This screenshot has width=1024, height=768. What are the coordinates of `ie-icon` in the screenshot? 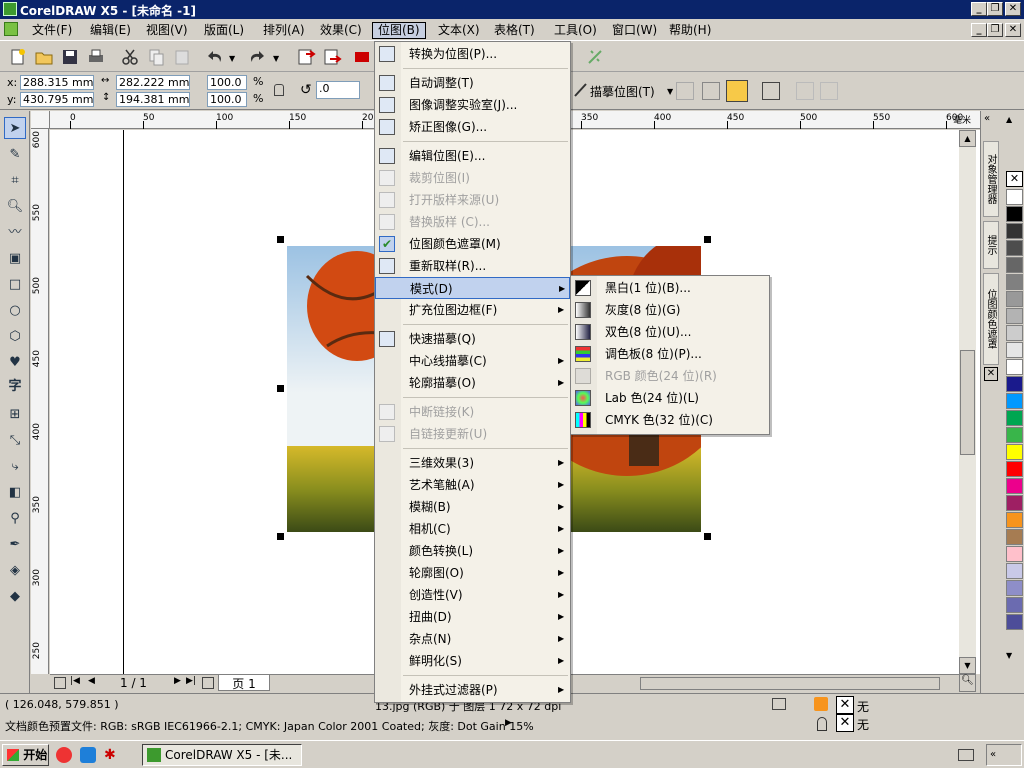 It's located at (88, 755).